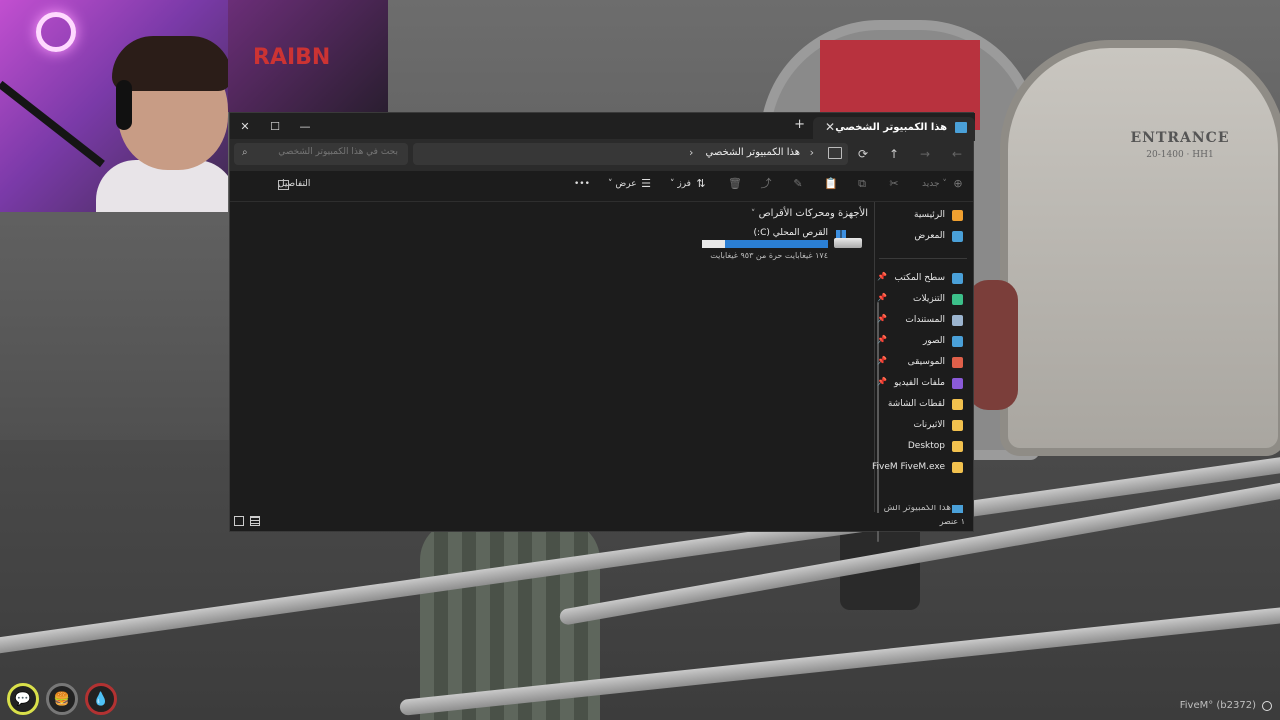 The height and width of the screenshot is (720, 1280). Describe the element at coordinates (921, 301) in the screenshot. I see `sidebar-item-4: التنزيلات 📌` at that location.